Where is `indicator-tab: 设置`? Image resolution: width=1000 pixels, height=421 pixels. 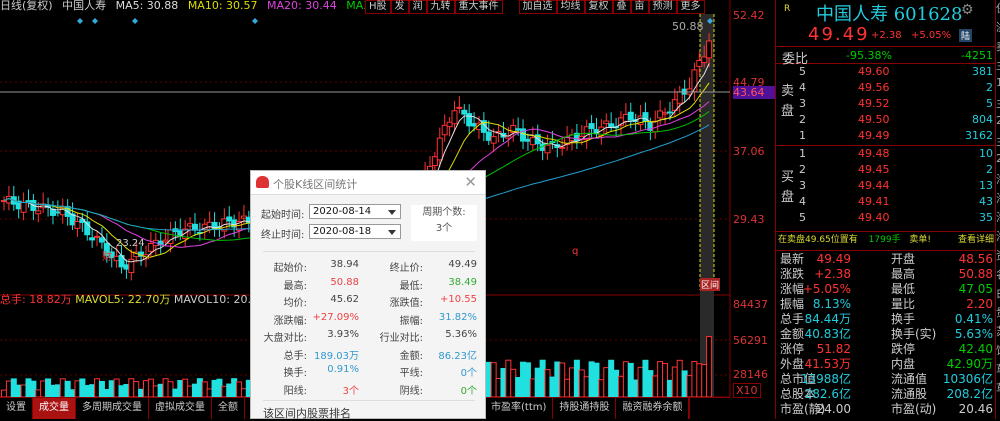
indicator-tab: 设置 is located at coordinates (16, 408).